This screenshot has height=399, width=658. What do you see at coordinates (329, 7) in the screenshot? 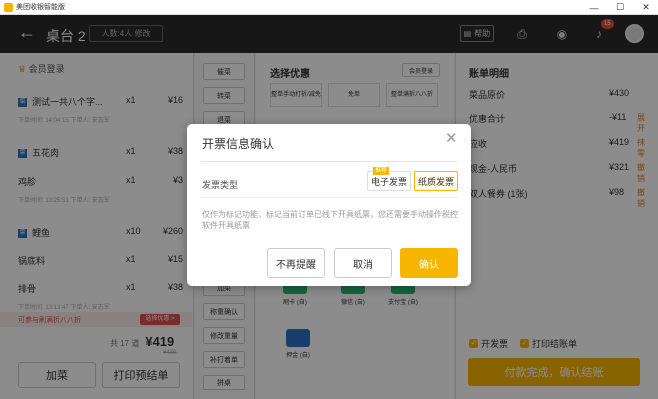
I see `window-titlebar: 美团收银智能版 — ☐ ✕` at bounding box center [329, 7].